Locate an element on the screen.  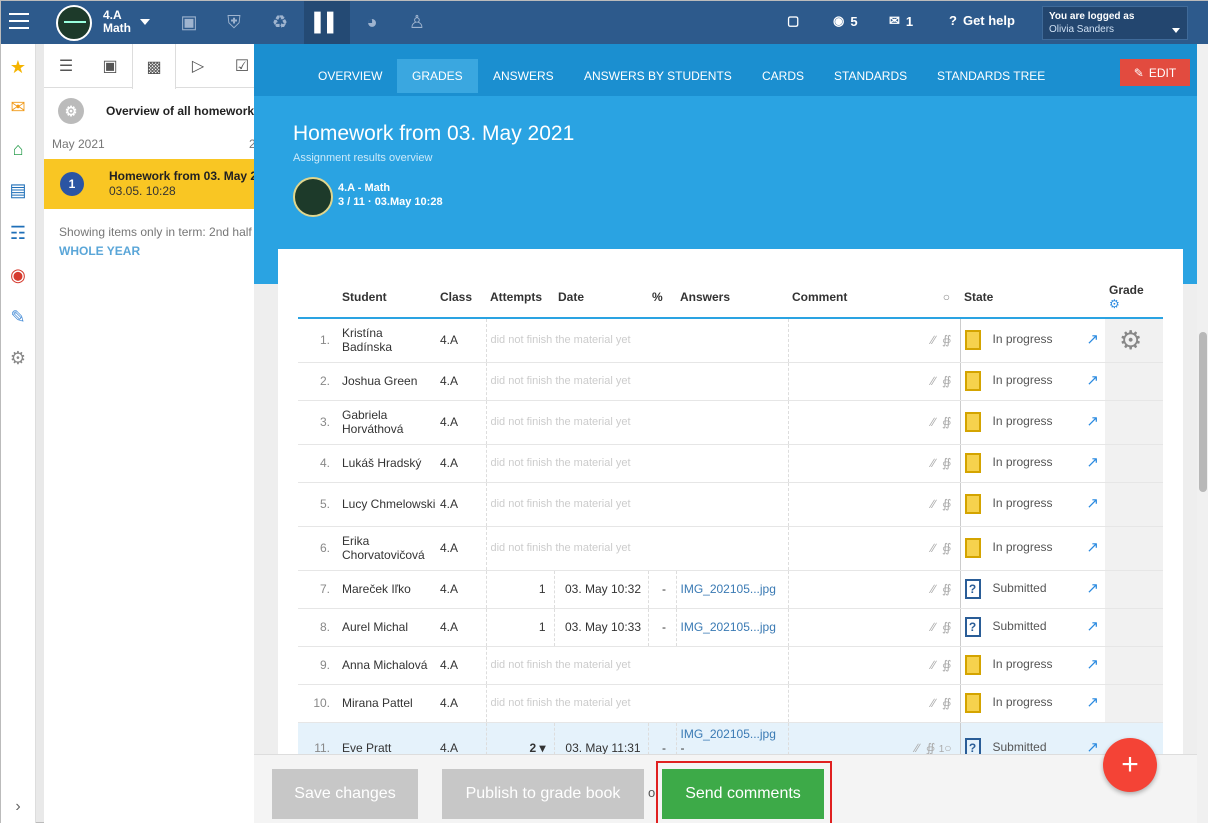
screen-share-icon: ▢ is located at coordinates (793, 21).